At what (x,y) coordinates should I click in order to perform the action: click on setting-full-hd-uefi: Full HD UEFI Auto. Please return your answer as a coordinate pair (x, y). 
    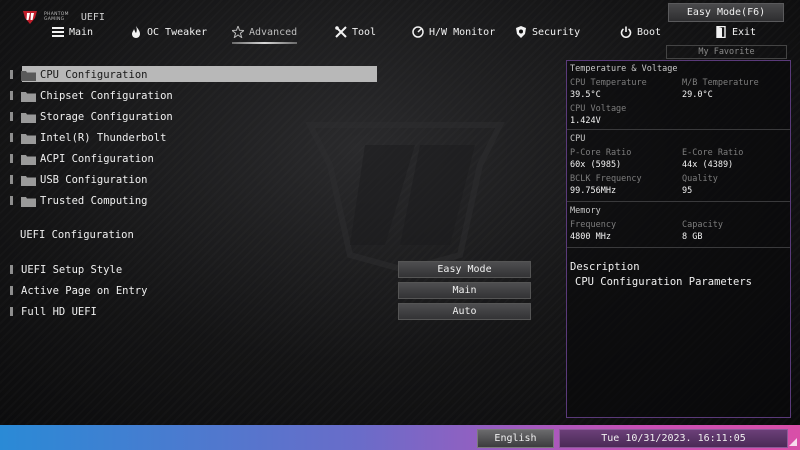
    Looking at the image, I should click on (270, 311).